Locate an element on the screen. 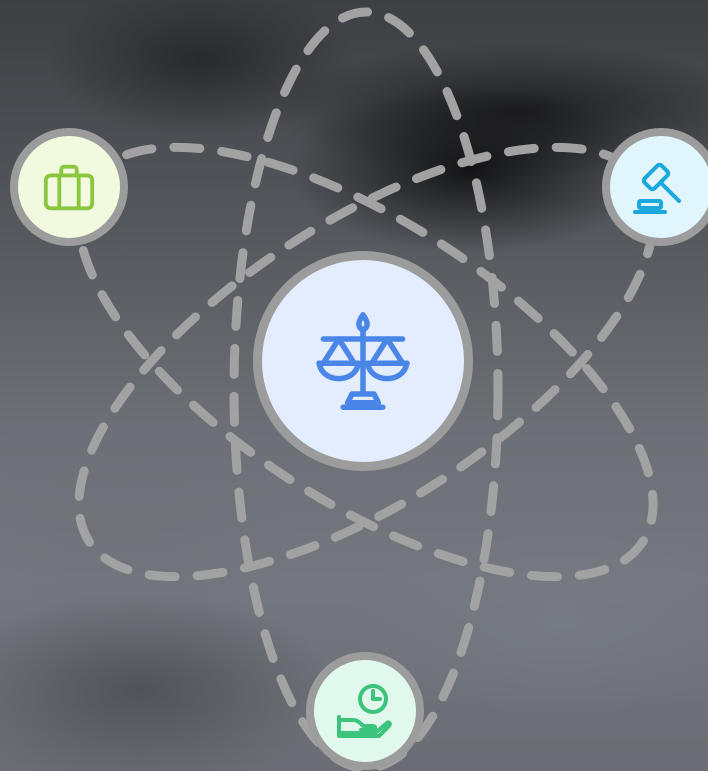  left-node is located at coordinates (69, 187).